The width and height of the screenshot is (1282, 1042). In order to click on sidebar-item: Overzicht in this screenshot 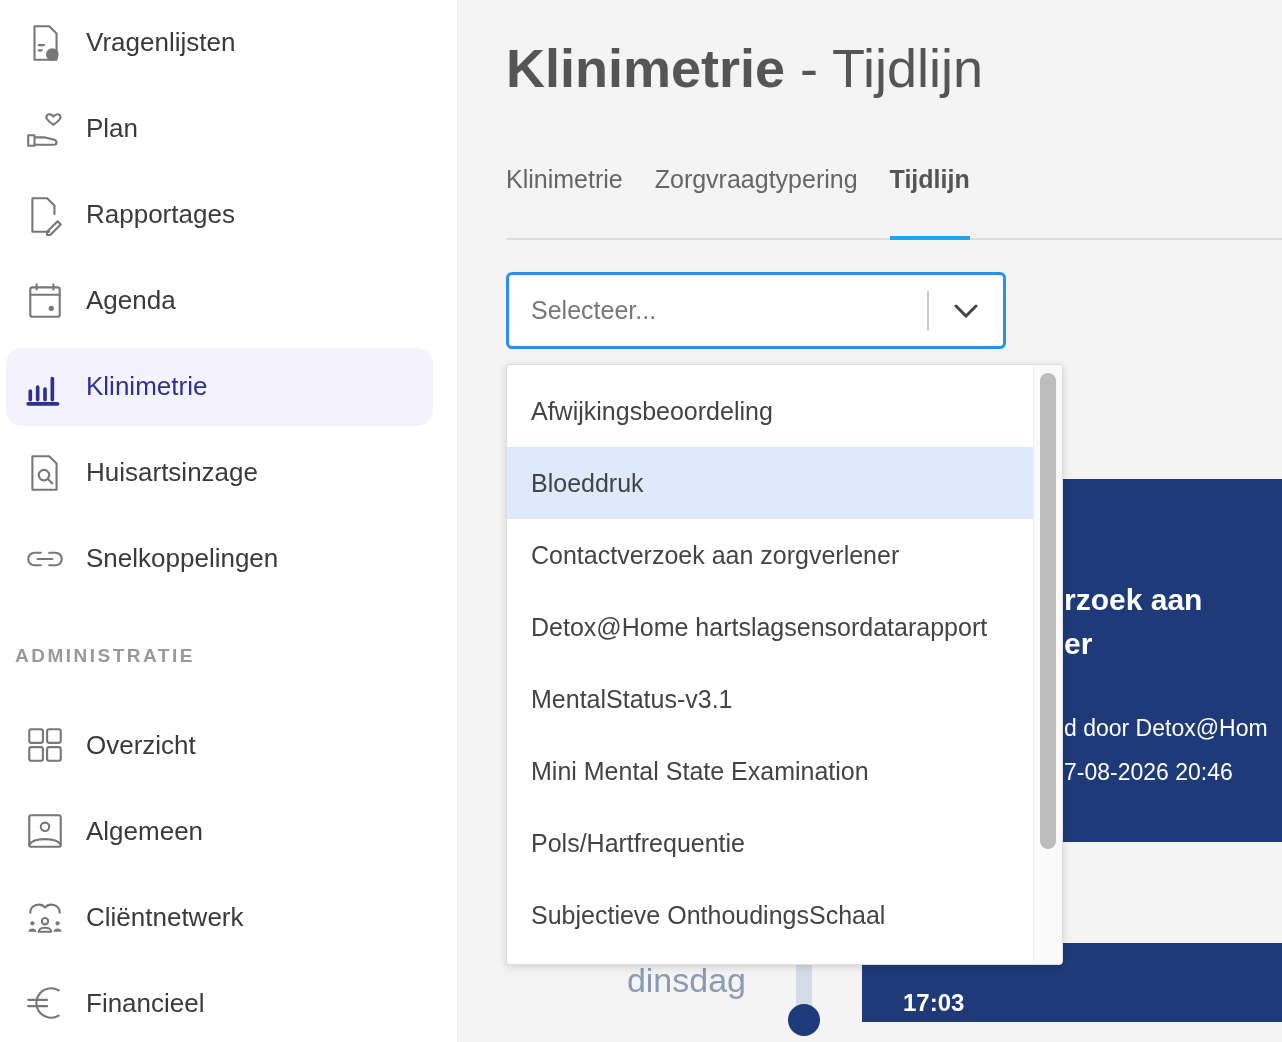, I will do `click(219, 745)`.